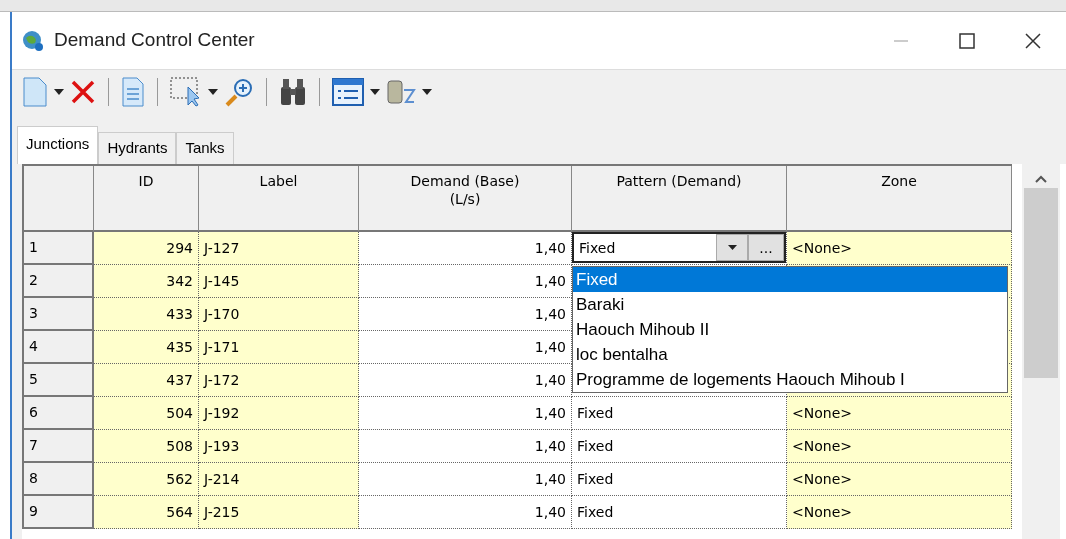 The width and height of the screenshot is (1066, 539). What do you see at coordinates (790, 329) in the screenshot?
I see `dropdown-option: Haouch Mihoub II` at bounding box center [790, 329].